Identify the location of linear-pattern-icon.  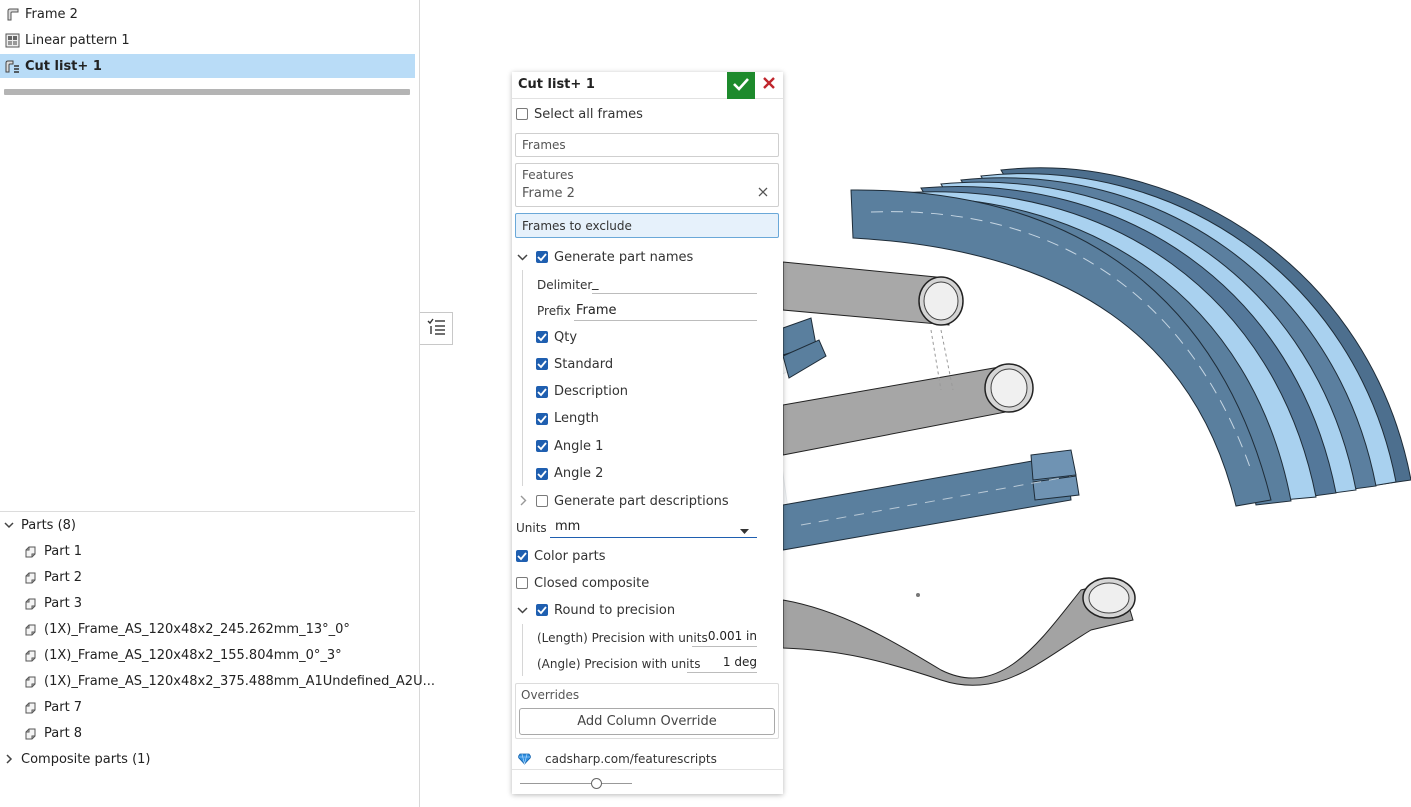
(12, 40).